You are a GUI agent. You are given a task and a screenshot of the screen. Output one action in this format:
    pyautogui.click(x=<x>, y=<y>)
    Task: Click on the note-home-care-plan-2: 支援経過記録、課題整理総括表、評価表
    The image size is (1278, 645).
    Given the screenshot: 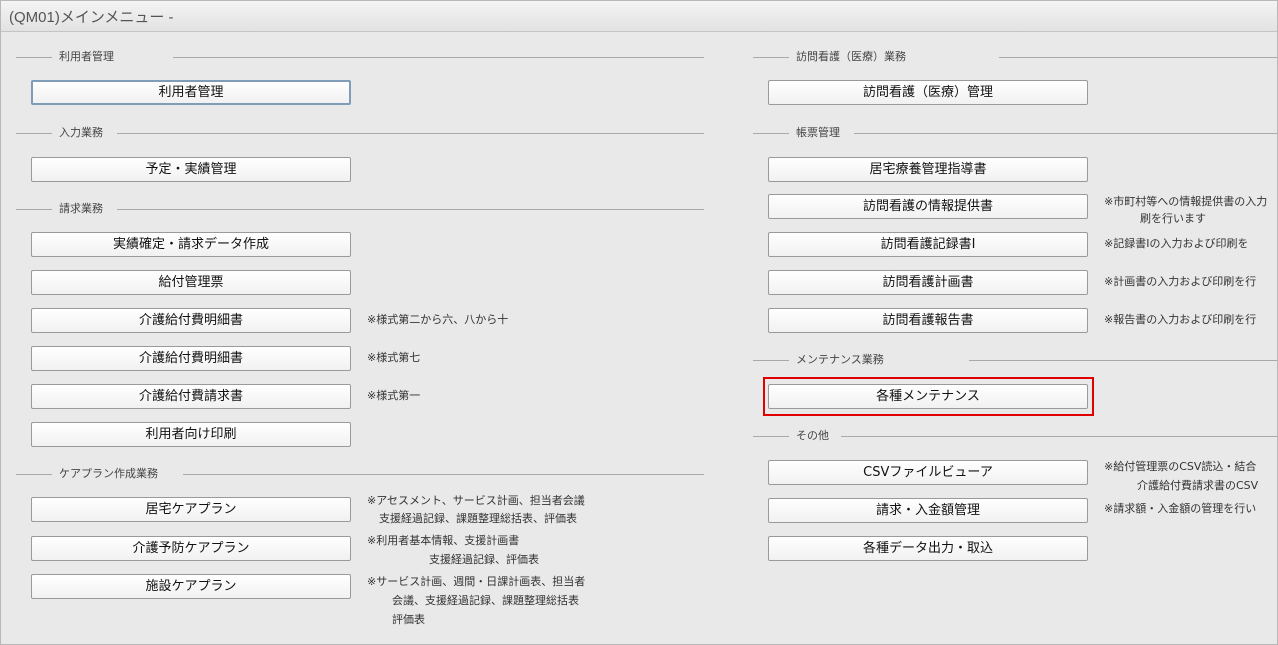 What is the action you would take?
    pyautogui.click(x=478, y=518)
    